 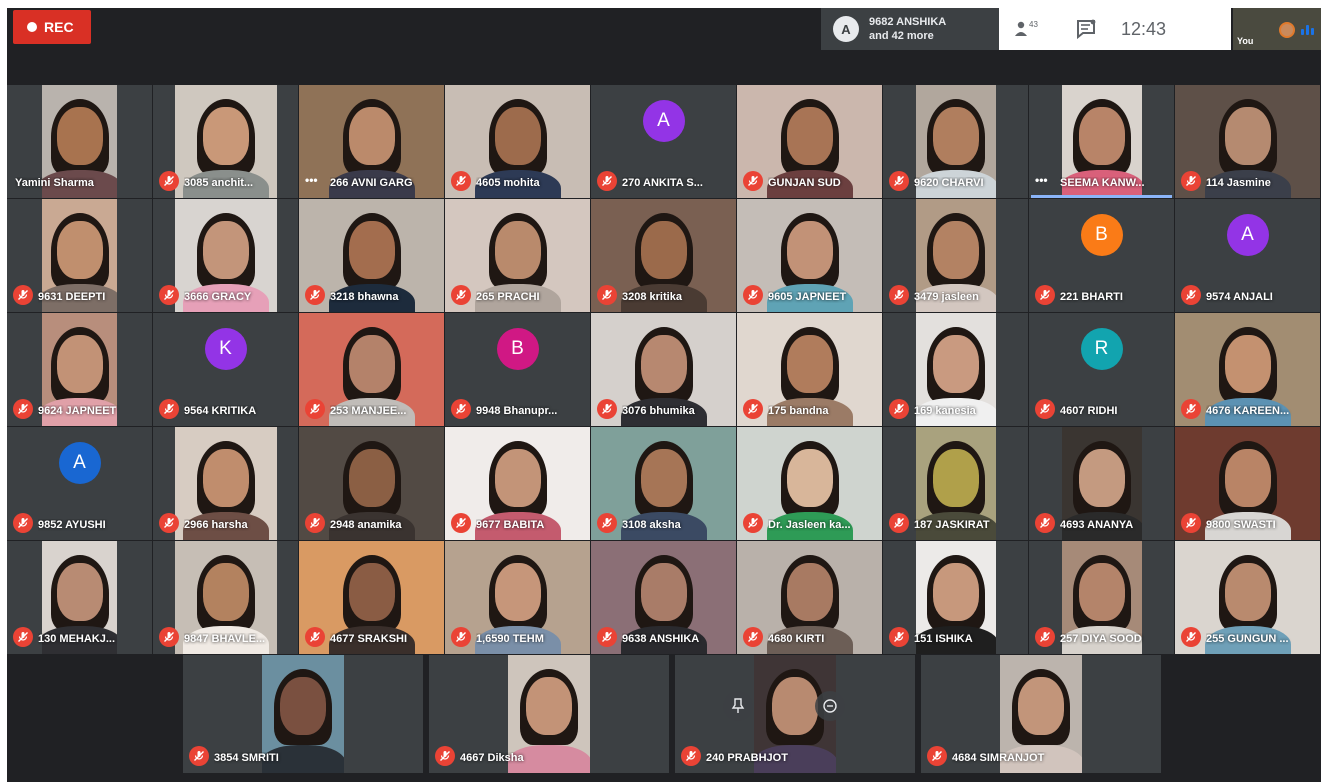 I want to click on people-button: 43, so click(x=1028, y=29).